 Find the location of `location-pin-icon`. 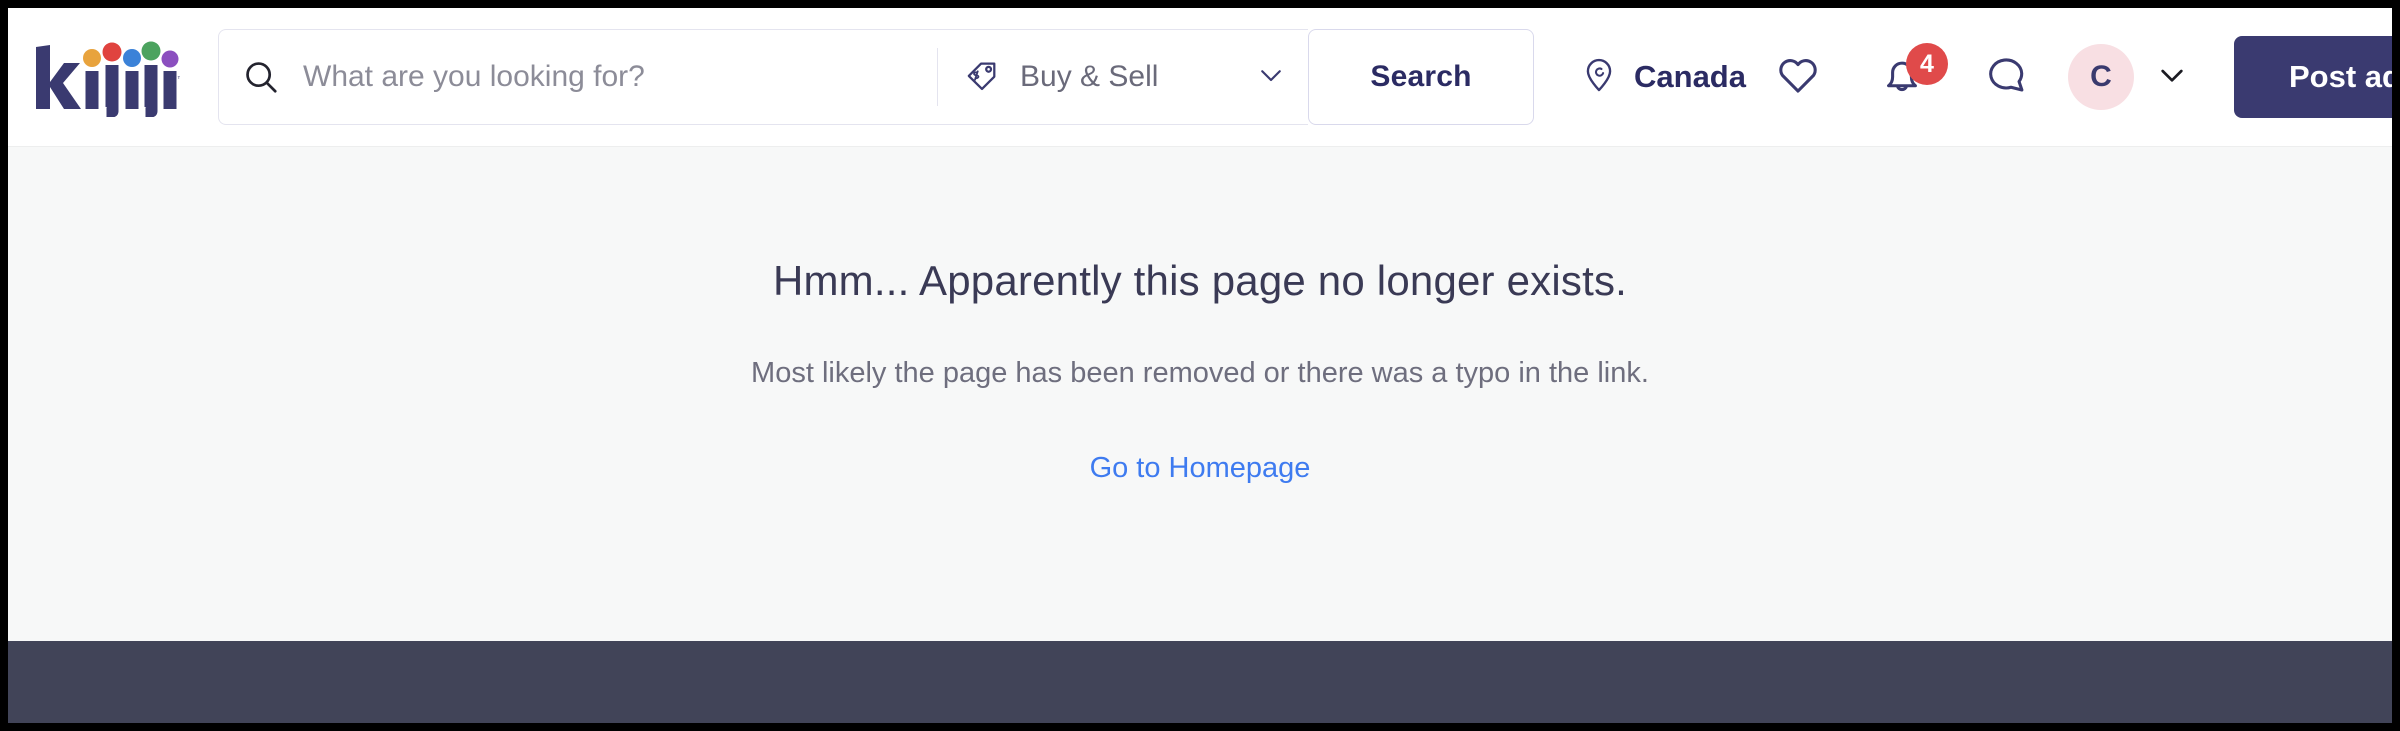

location-pin-icon is located at coordinates (1599, 77).